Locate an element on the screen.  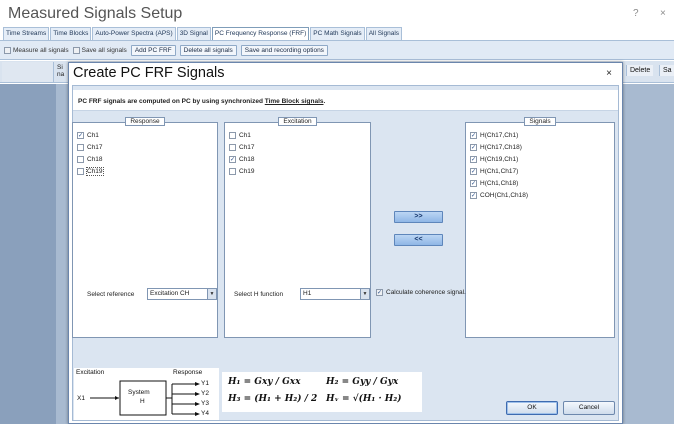
add-pc-frf-button: Add PC FRF is located at coordinates (153, 50).